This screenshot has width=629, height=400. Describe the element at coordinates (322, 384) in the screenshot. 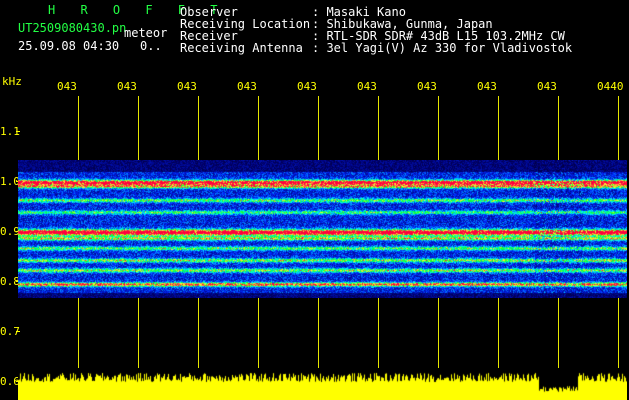

I see `signal-level-bars` at that location.